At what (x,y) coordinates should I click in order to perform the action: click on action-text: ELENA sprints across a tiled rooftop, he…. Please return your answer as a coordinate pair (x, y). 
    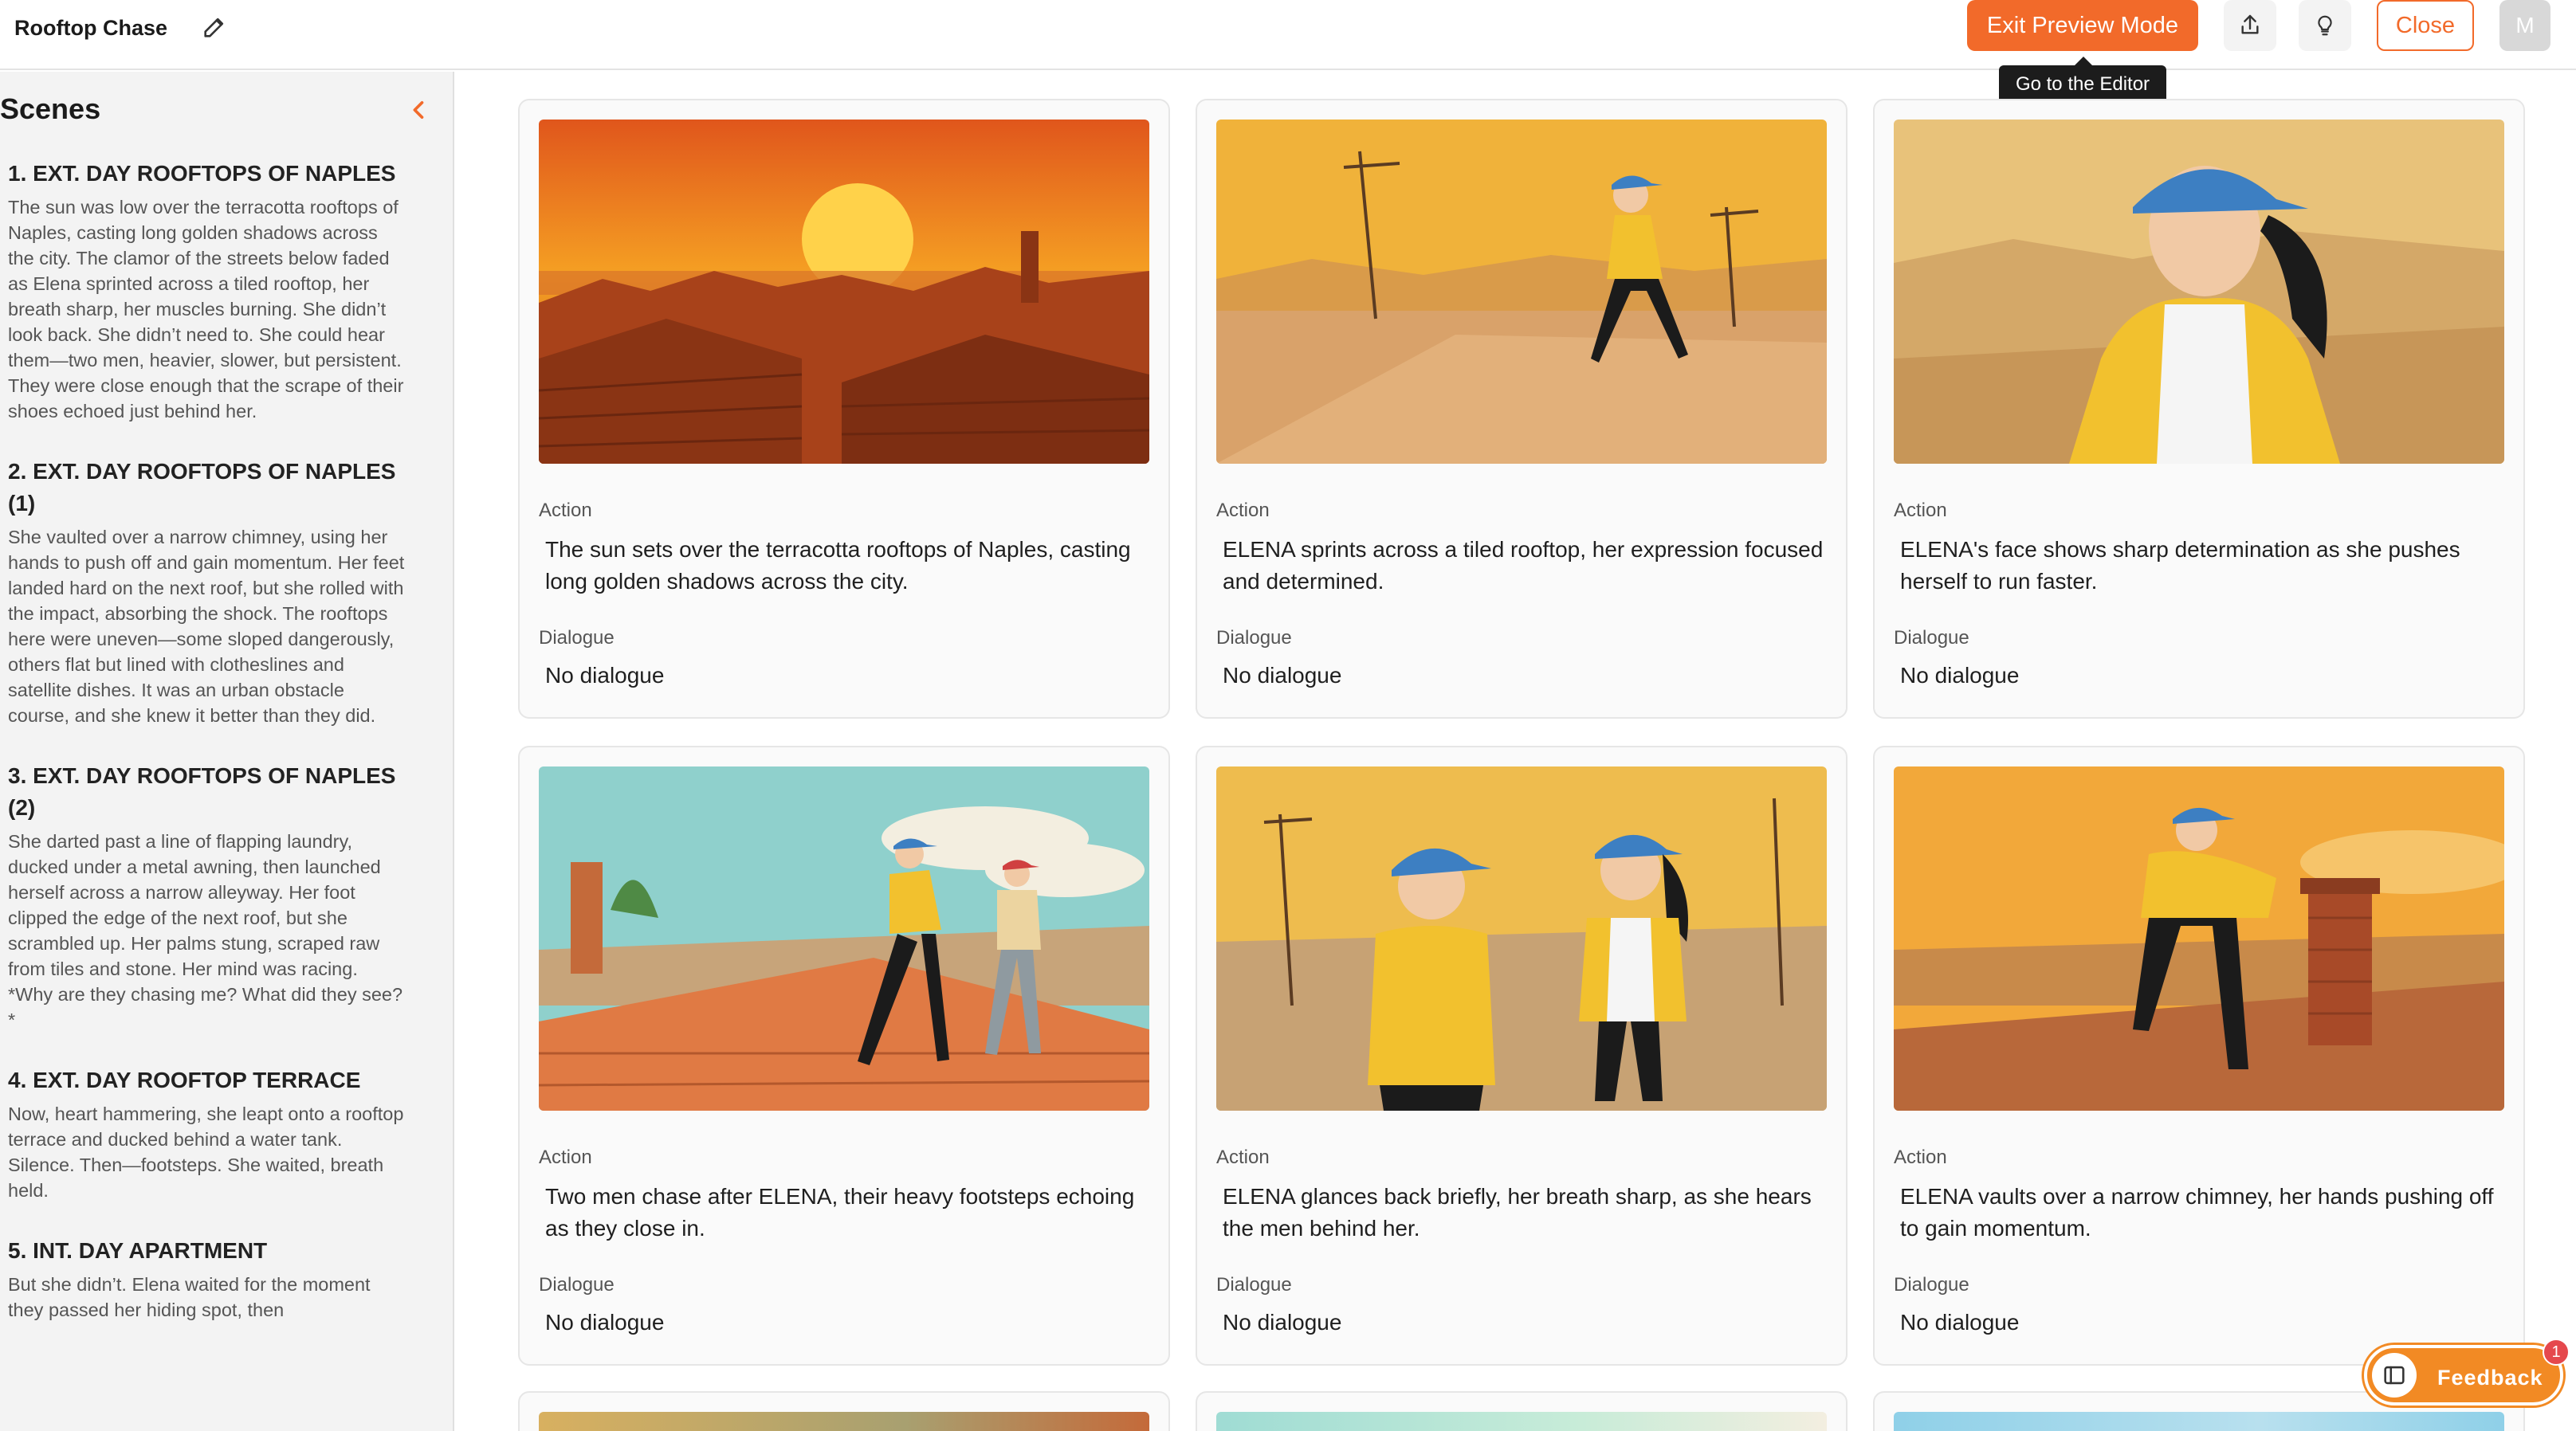
    Looking at the image, I should click on (1523, 565).